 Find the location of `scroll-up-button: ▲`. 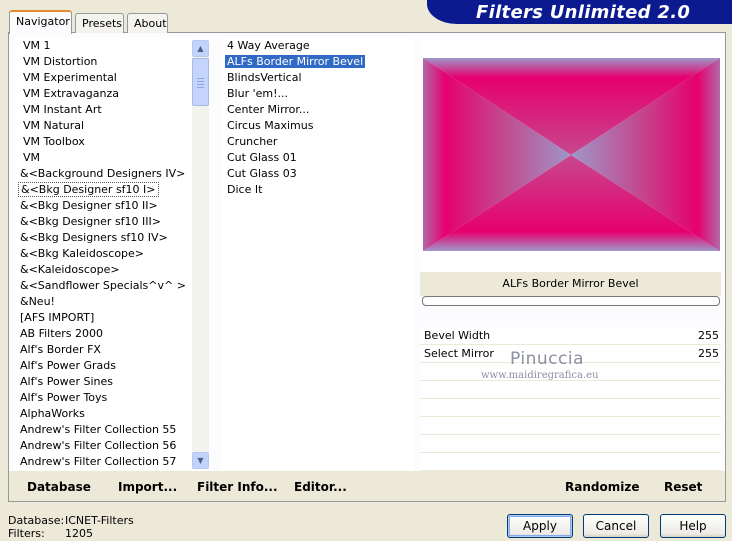

scroll-up-button: ▲ is located at coordinates (200, 48).